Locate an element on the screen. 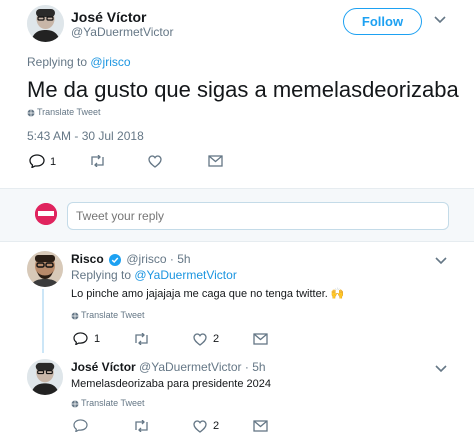 The height and width of the screenshot is (443, 474). author-avatar is located at coordinates (45, 23).